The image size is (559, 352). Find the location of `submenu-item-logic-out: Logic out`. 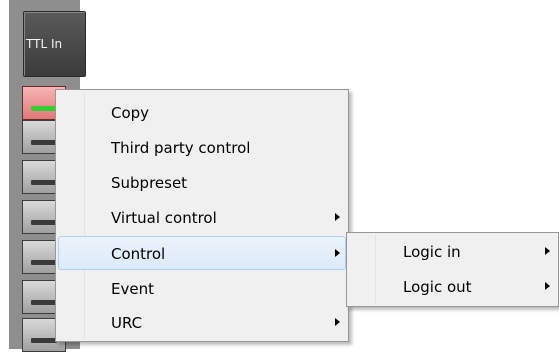

submenu-item-logic-out: Logic out is located at coordinates (452, 287).